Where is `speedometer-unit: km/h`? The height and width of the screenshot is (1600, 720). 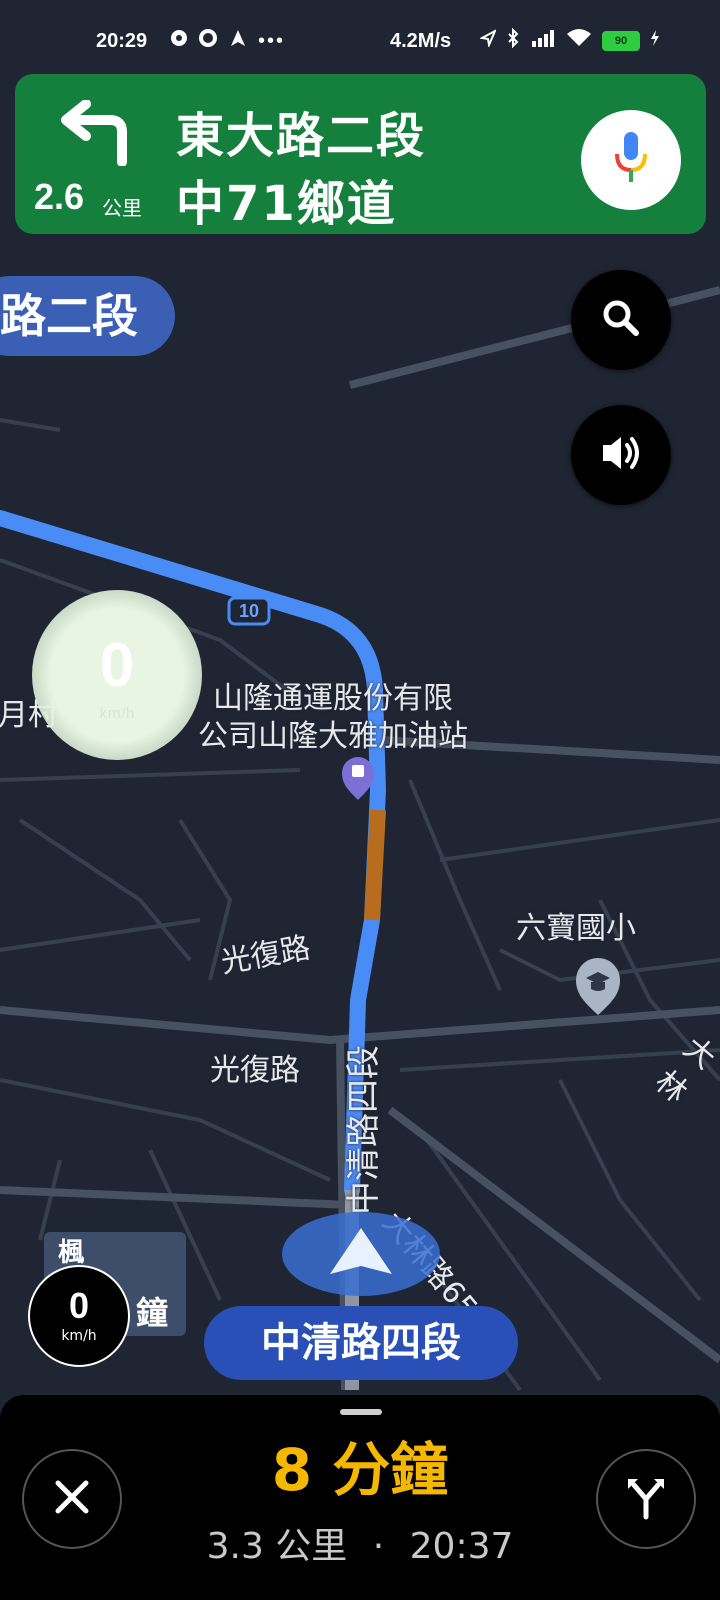
speedometer-unit: km/h is located at coordinates (79, 1336).